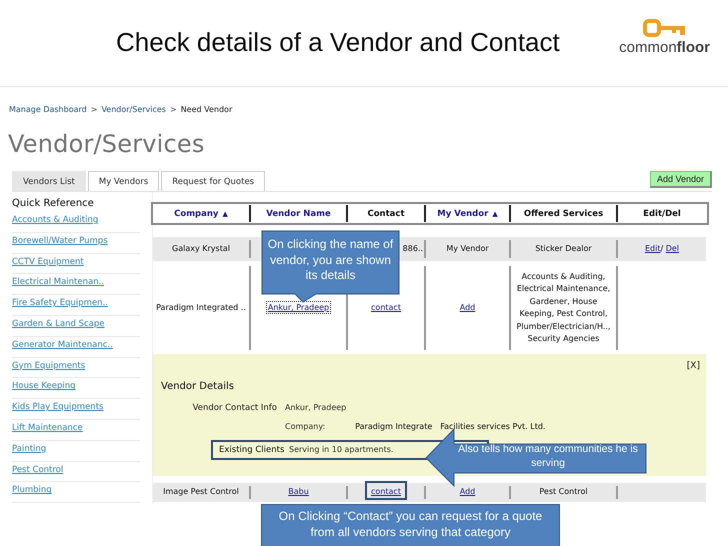  I want to click on sidebar-link: Borewell/Water Pumps, so click(76, 243).